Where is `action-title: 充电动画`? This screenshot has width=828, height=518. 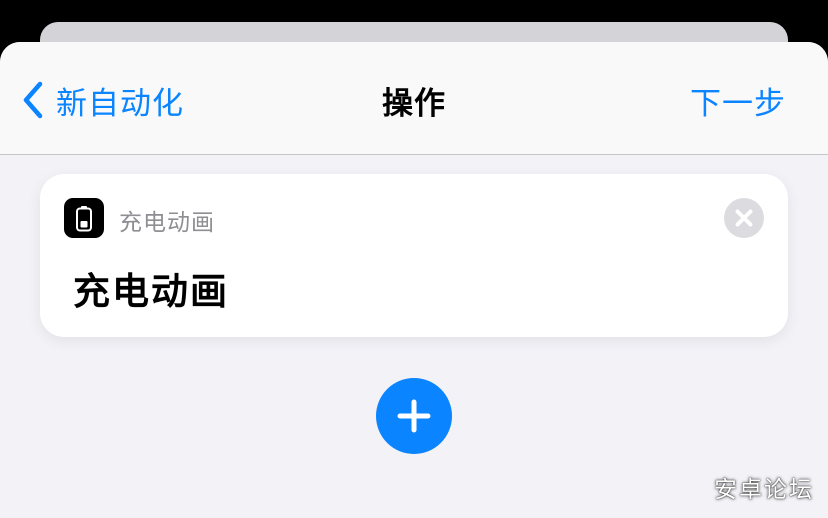
action-title: 充电动画 is located at coordinates (151, 291).